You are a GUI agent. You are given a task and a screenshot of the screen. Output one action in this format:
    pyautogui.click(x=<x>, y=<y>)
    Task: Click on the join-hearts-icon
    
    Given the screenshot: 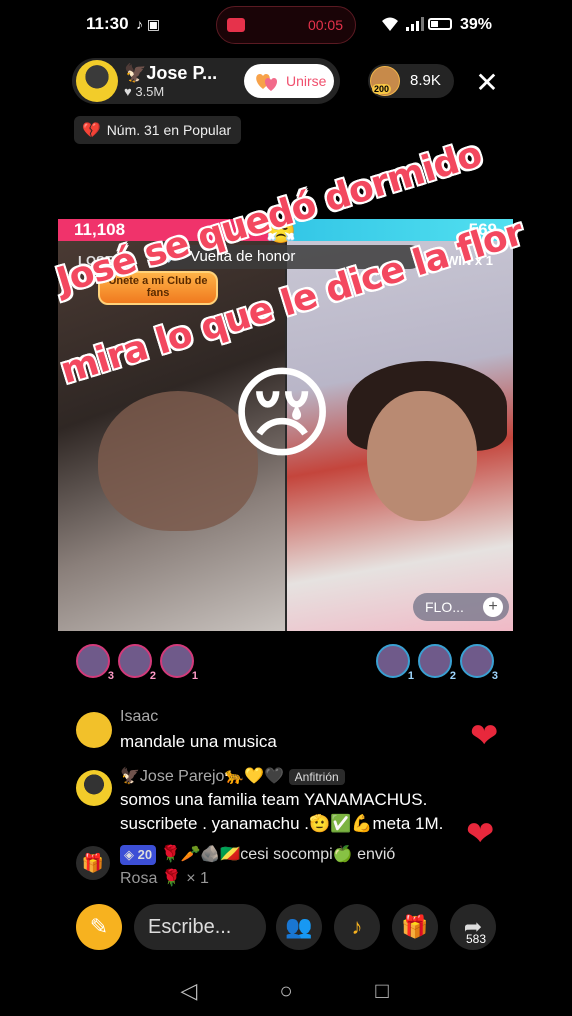 What is the action you would take?
    pyautogui.click(x=267, y=82)
    